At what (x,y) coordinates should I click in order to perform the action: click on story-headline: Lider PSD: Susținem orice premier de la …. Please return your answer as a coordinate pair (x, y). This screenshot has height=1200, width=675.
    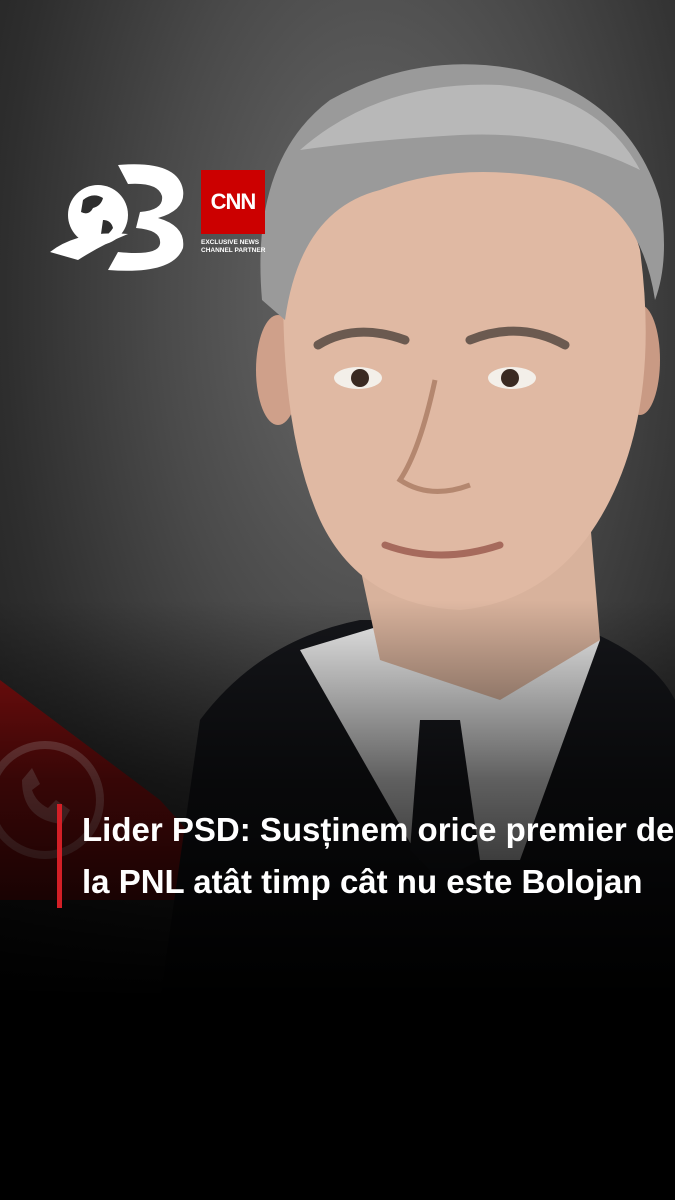
    Looking at the image, I should click on (378, 855).